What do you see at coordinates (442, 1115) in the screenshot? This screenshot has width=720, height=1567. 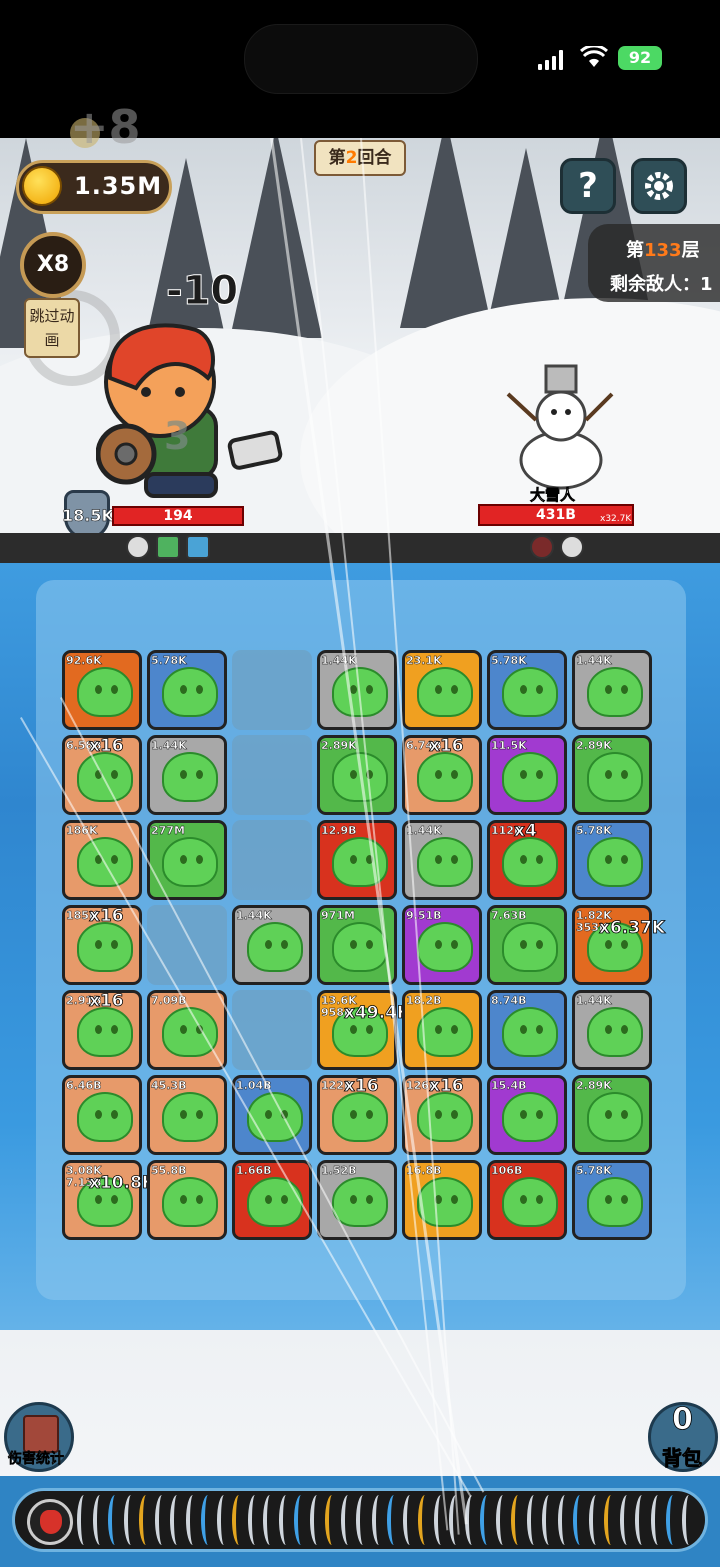 I see `slime-tile: 126B x16` at bounding box center [442, 1115].